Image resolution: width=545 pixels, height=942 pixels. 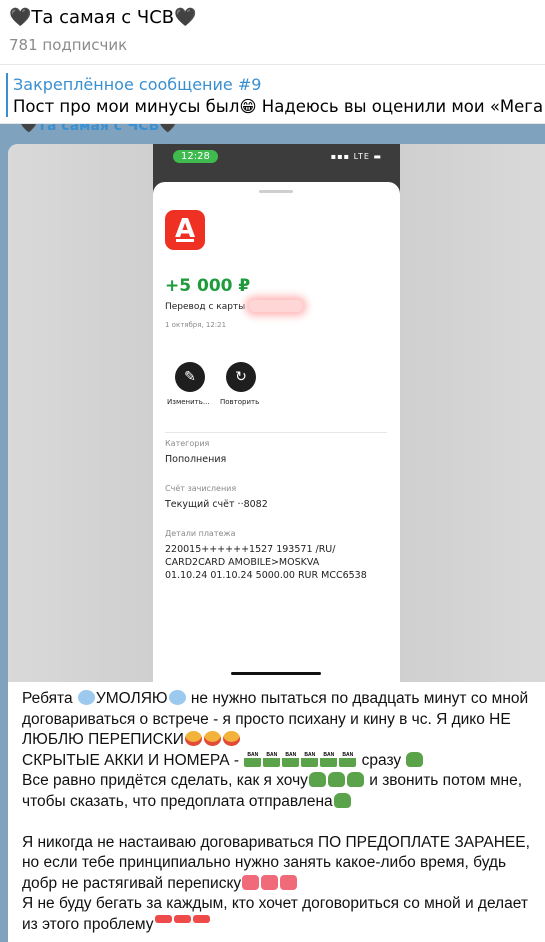 What do you see at coordinates (7, 95) in the screenshot?
I see `pinned-indicator` at bounding box center [7, 95].